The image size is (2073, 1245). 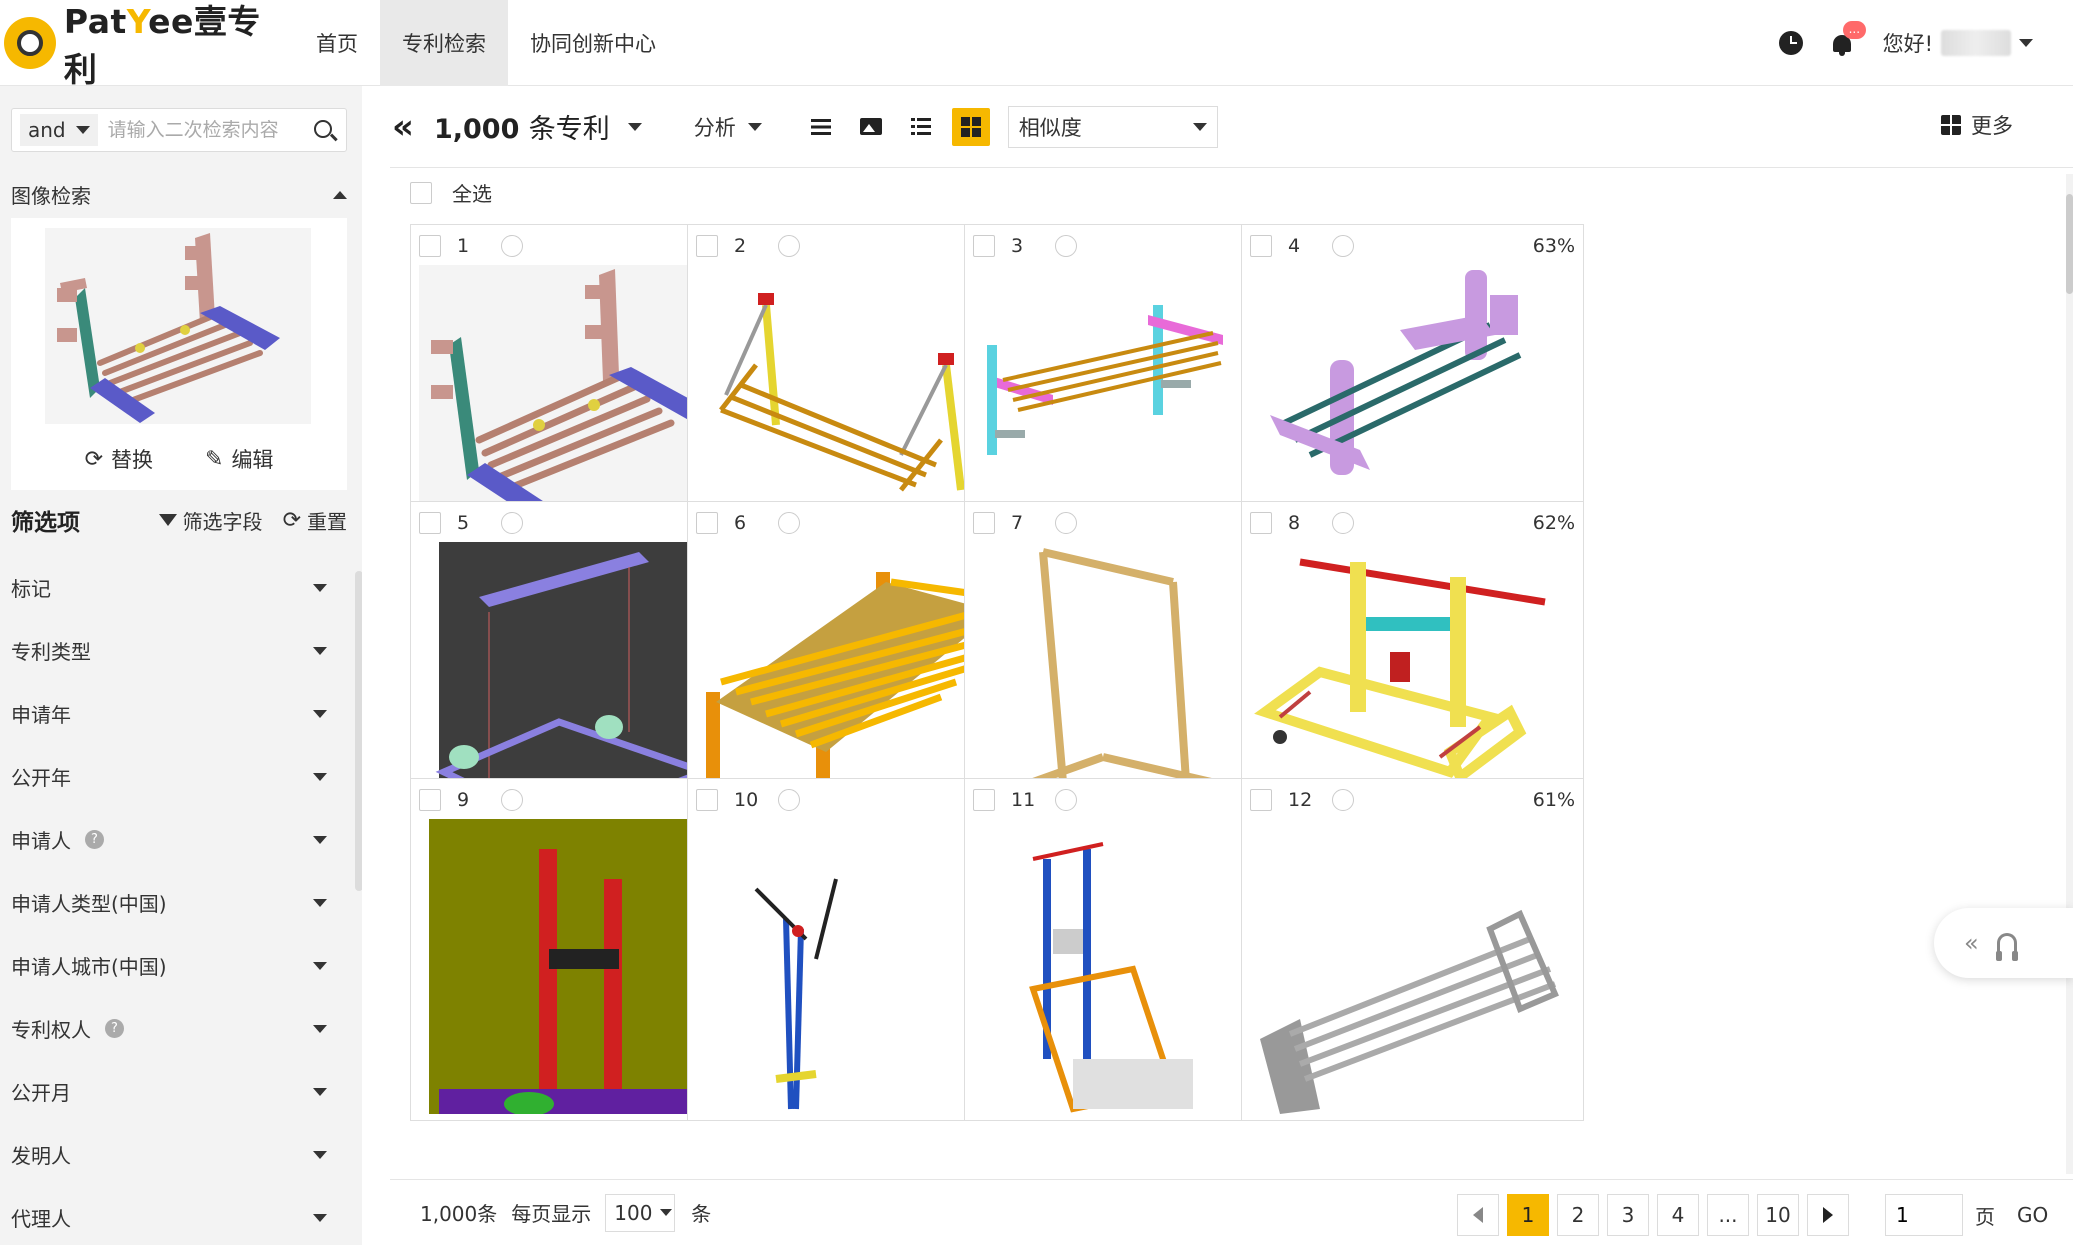 I want to click on headset-icon, so click(x=2006, y=947).